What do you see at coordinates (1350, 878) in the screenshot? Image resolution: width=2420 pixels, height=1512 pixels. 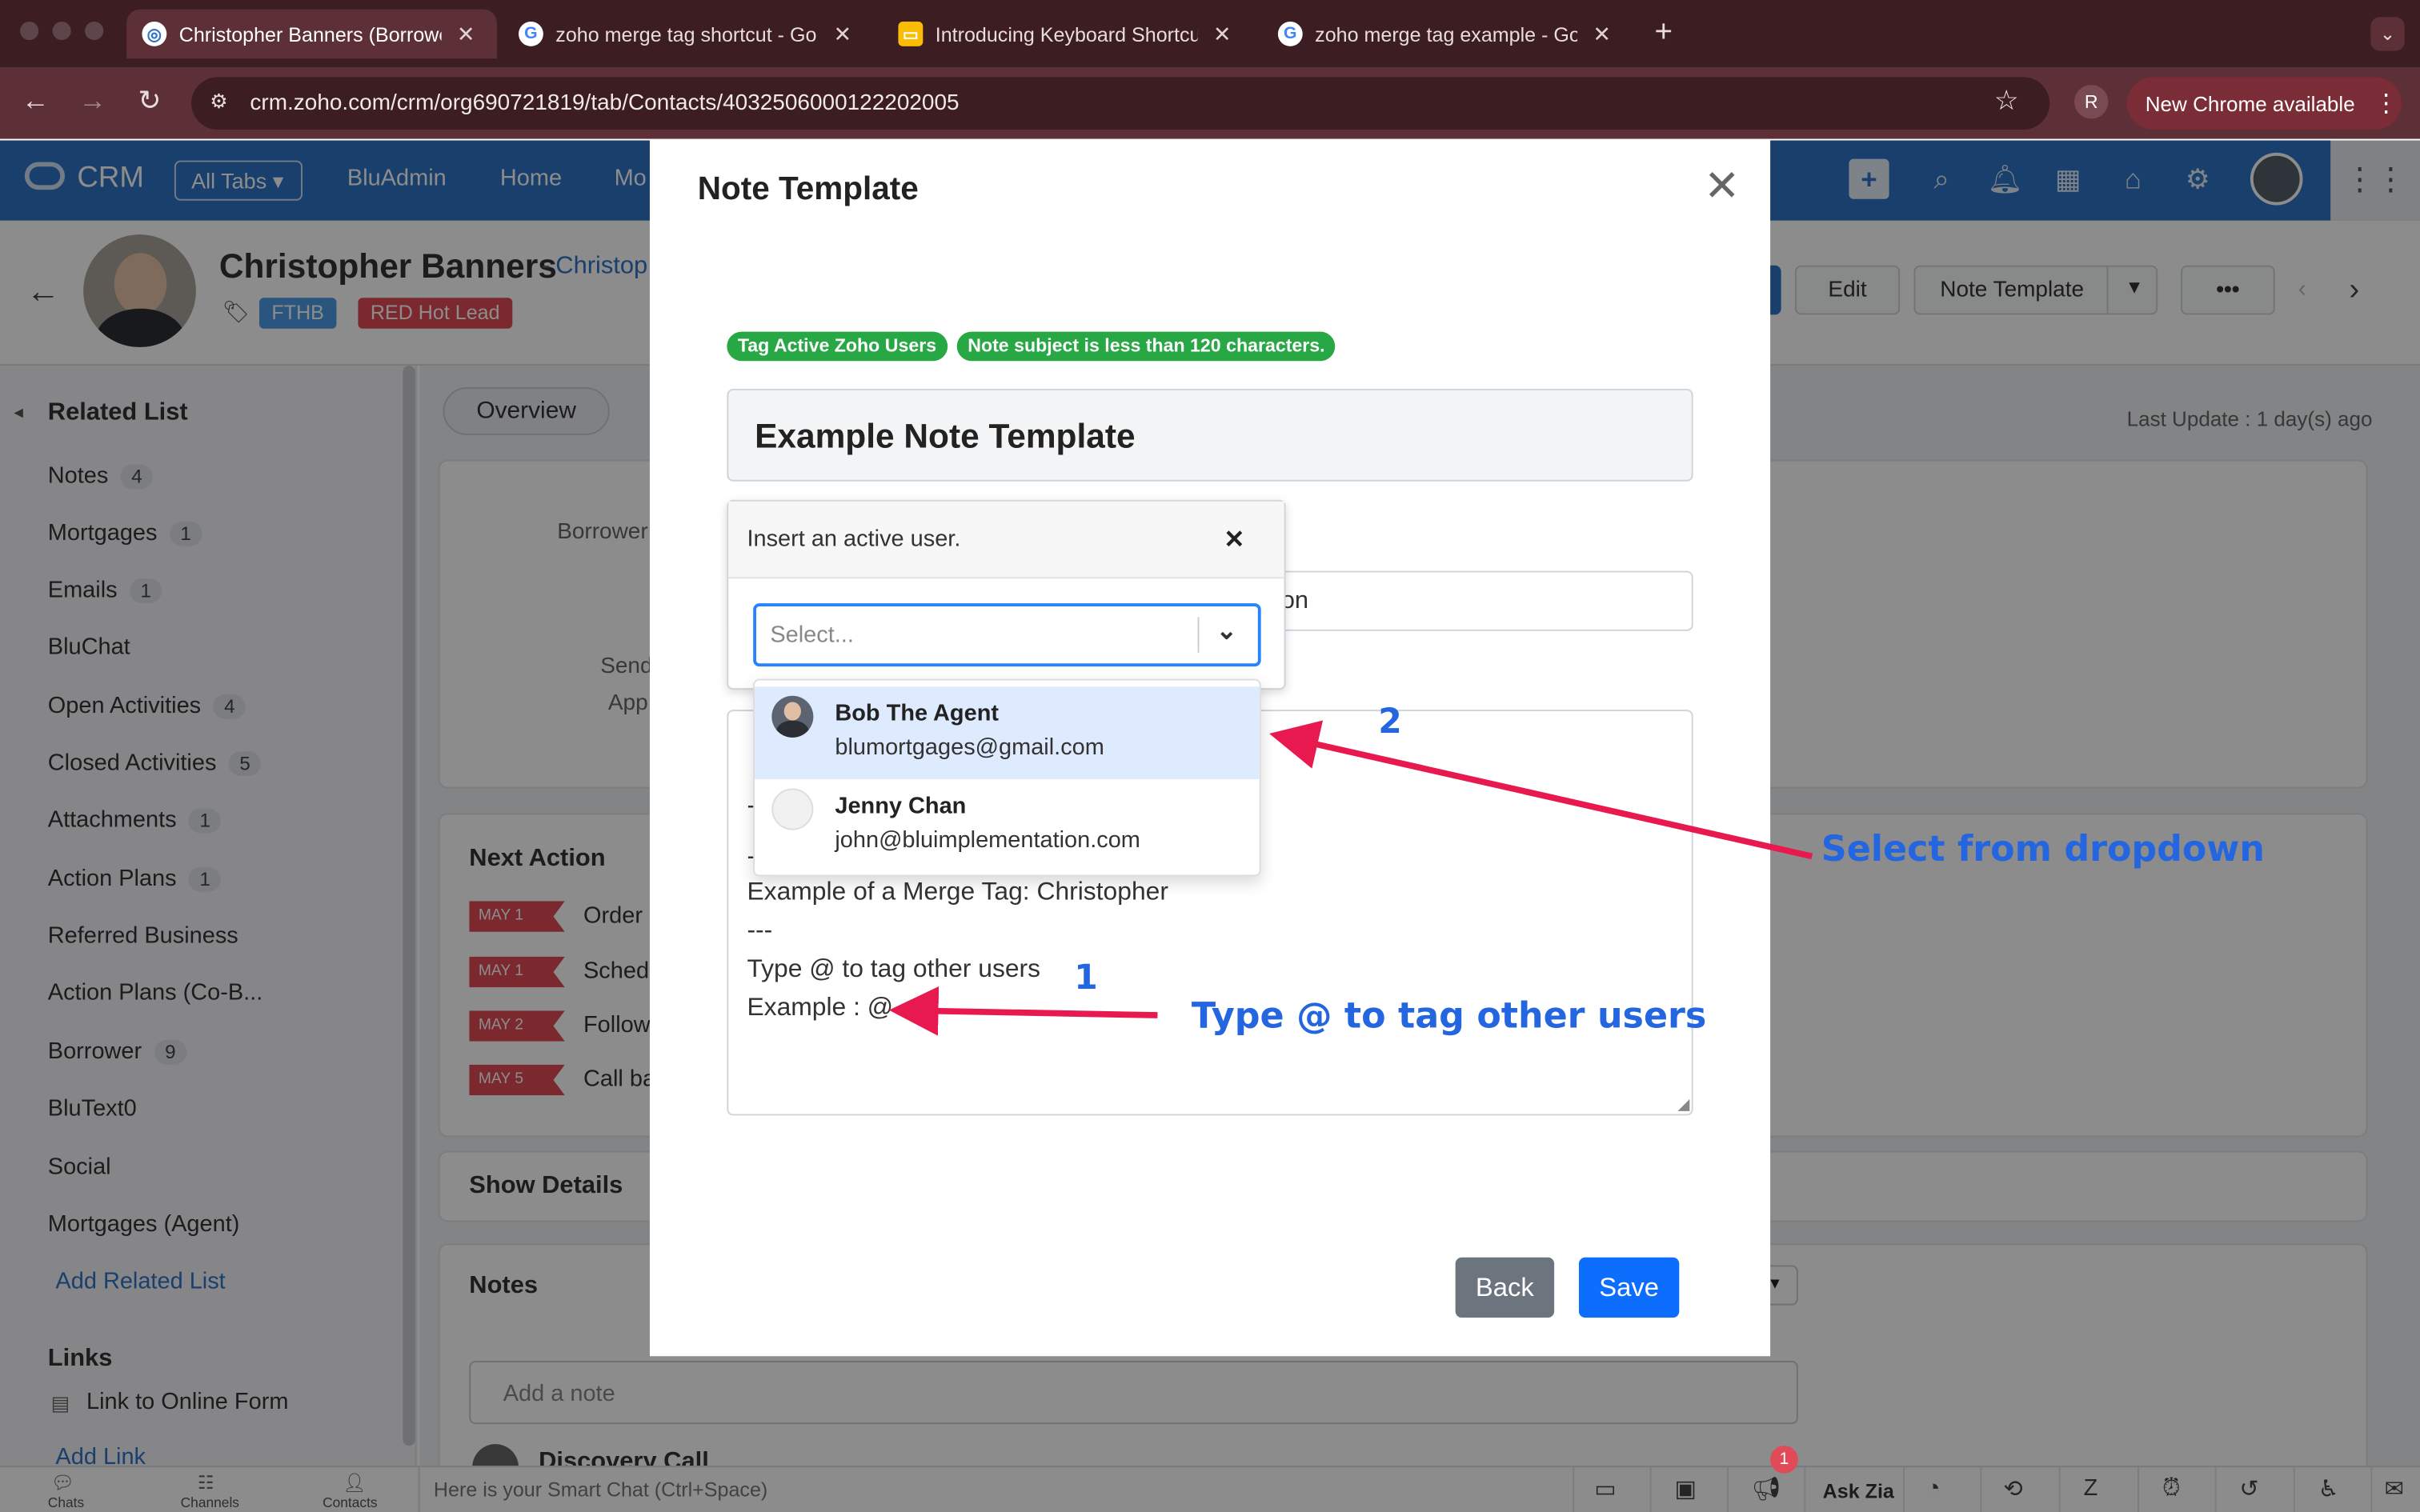 I see `annotation-arrows` at bounding box center [1350, 878].